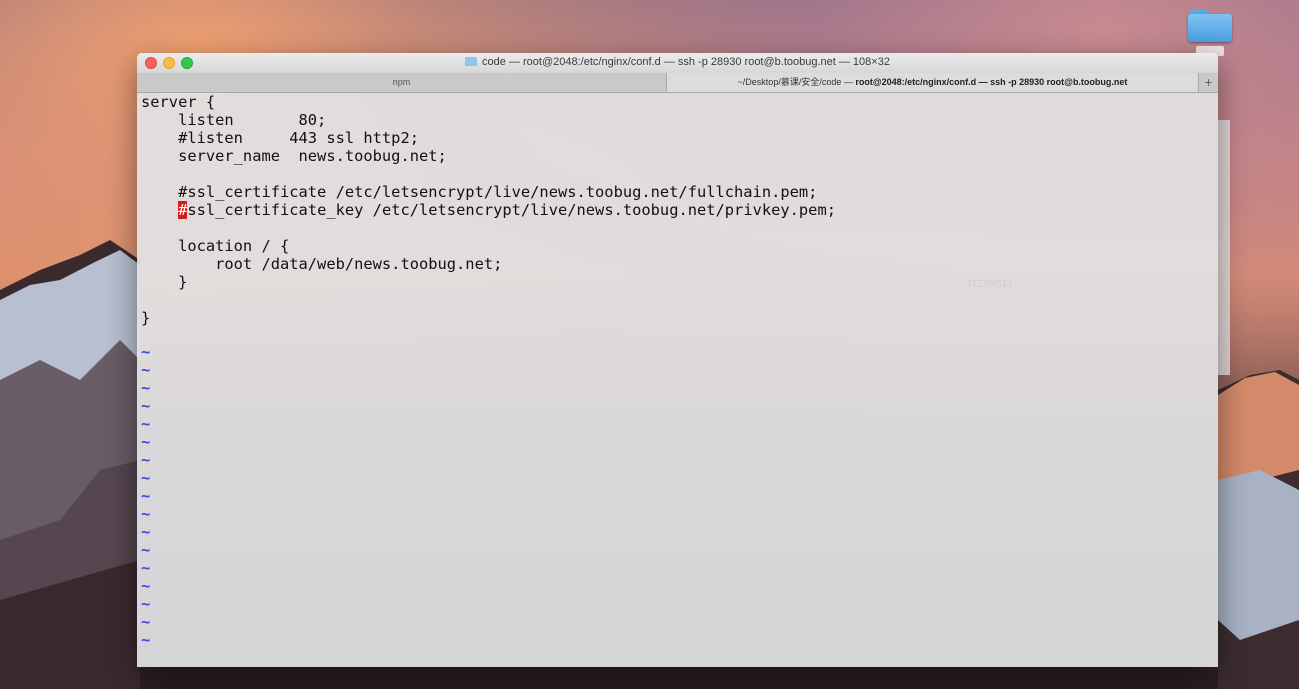  What do you see at coordinates (796, 82) in the screenshot?
I see `tab-label-prefix: ~/Desktop/慕课/安全/code —` at bounding box center [796, 82].